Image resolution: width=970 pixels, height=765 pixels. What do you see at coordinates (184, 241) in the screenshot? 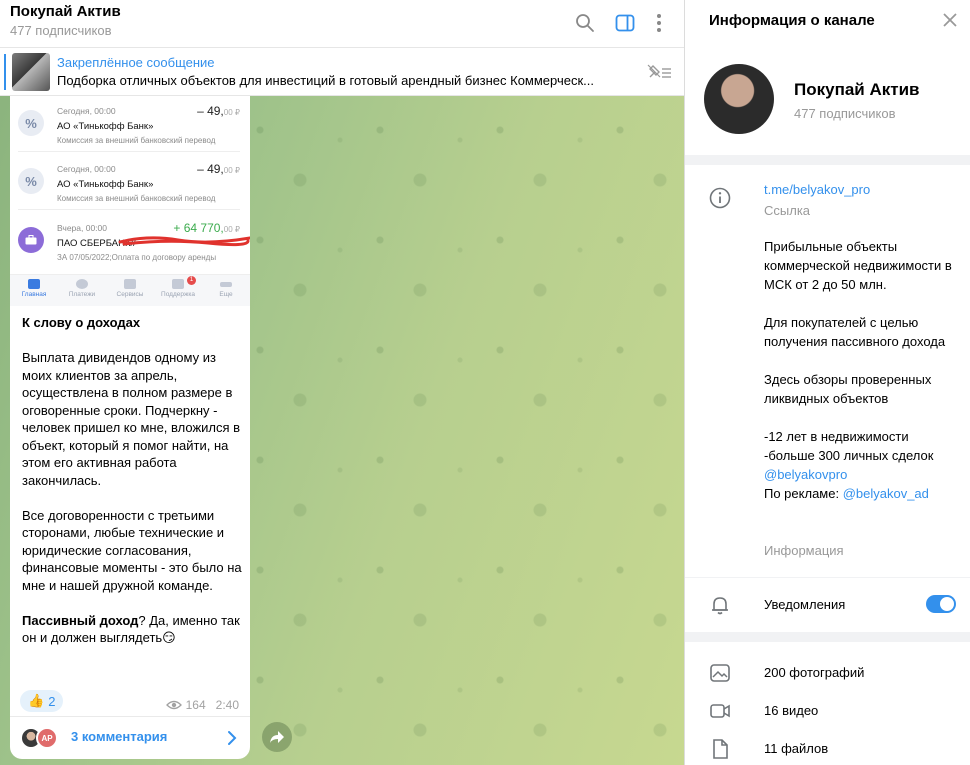
I see `redaction-scribble` at bounding box center [184, 241].